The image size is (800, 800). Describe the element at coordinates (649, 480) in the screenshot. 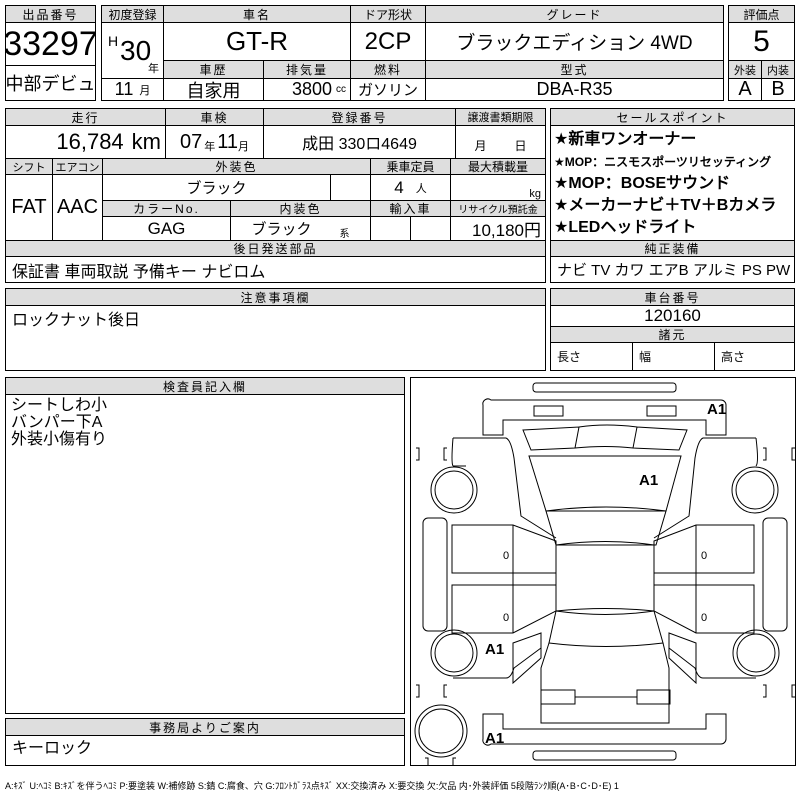

I see `damage-mark-hood: A1` at that location.